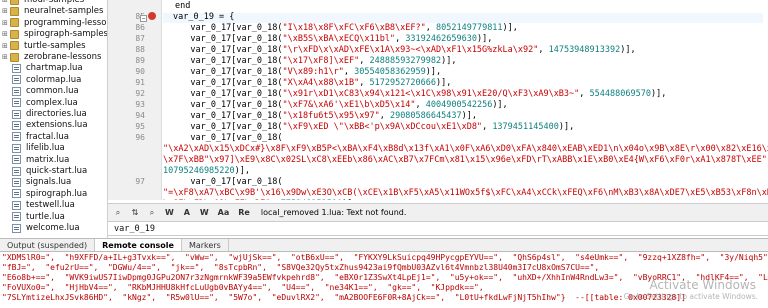 The width and height of the screenshot is (768, 308). Describe the element at coordinates (140, 93) in the screenshot. I see `line-number: 92` at that location.